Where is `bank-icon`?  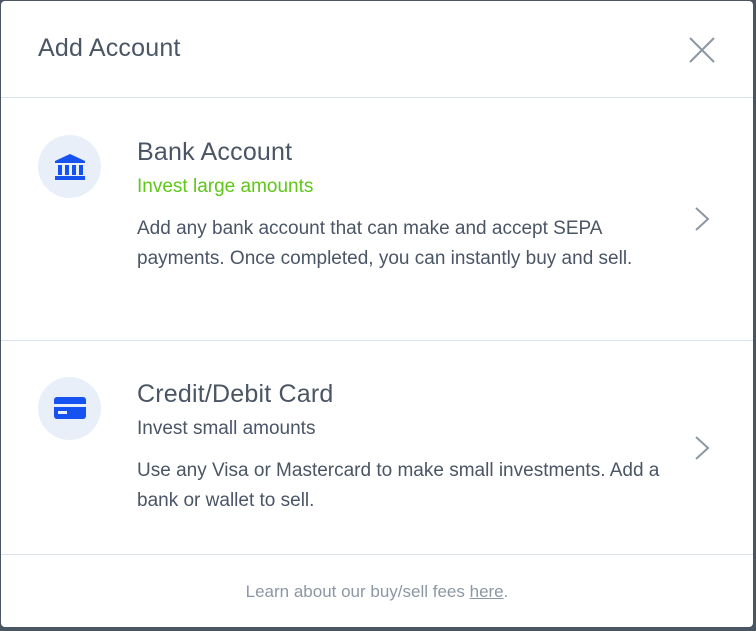 bank-icon is located at coordinates (69, 166).